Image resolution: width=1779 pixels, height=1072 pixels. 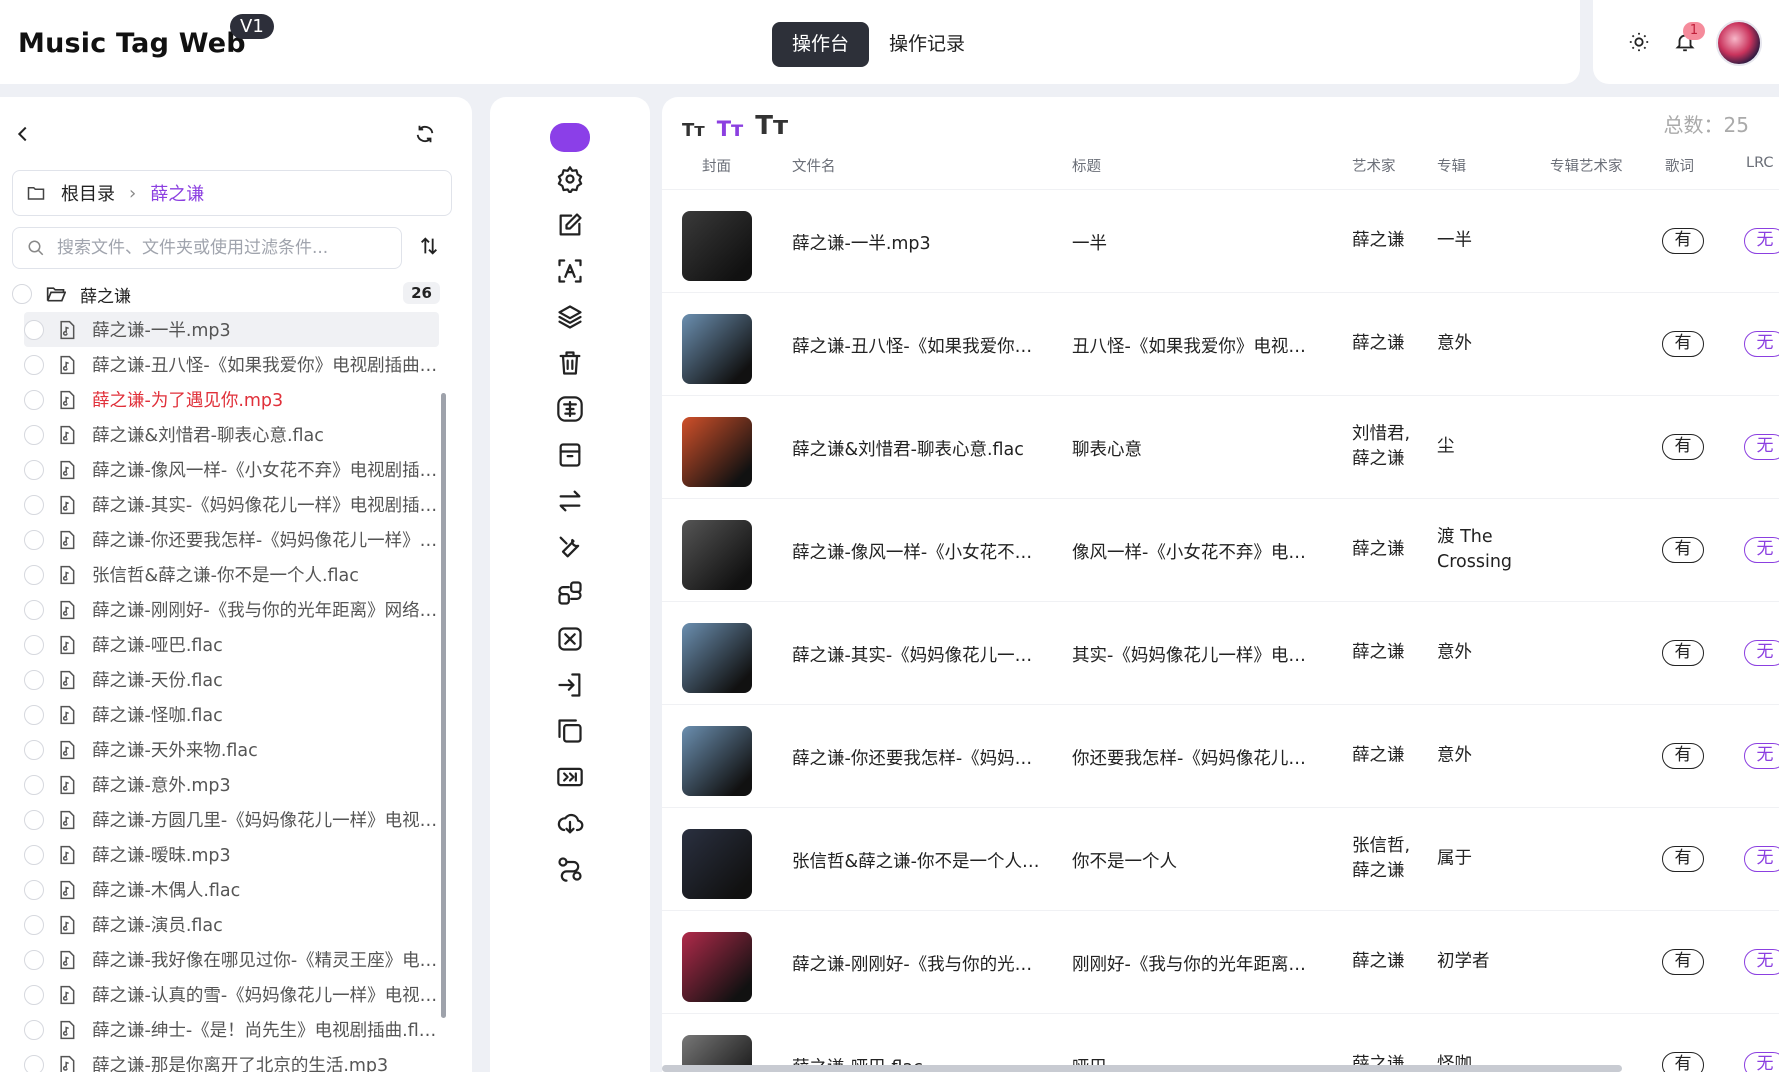 I want to click on file-item: 薛之谦-天份.flac, so click(x=231, y=679).